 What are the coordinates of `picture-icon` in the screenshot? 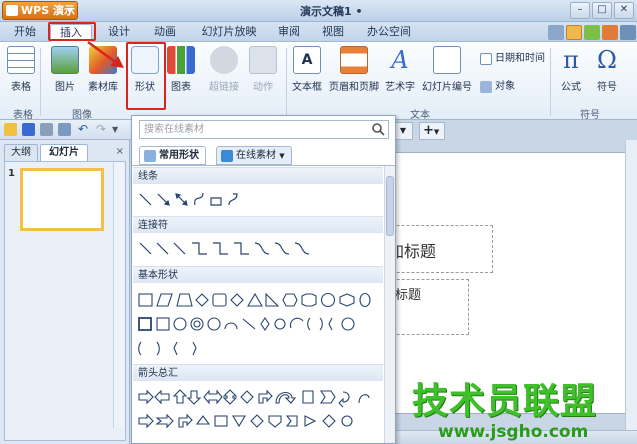 It's located at (65, 60).